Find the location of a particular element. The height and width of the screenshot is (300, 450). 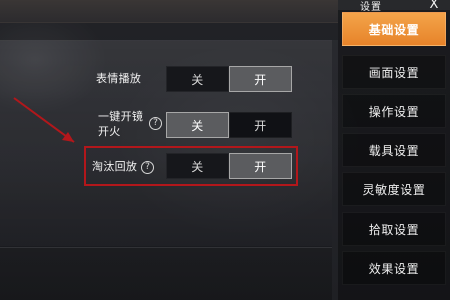

sidebar-item-label: 灵敏度设置 is located at coordinates (394, 189).